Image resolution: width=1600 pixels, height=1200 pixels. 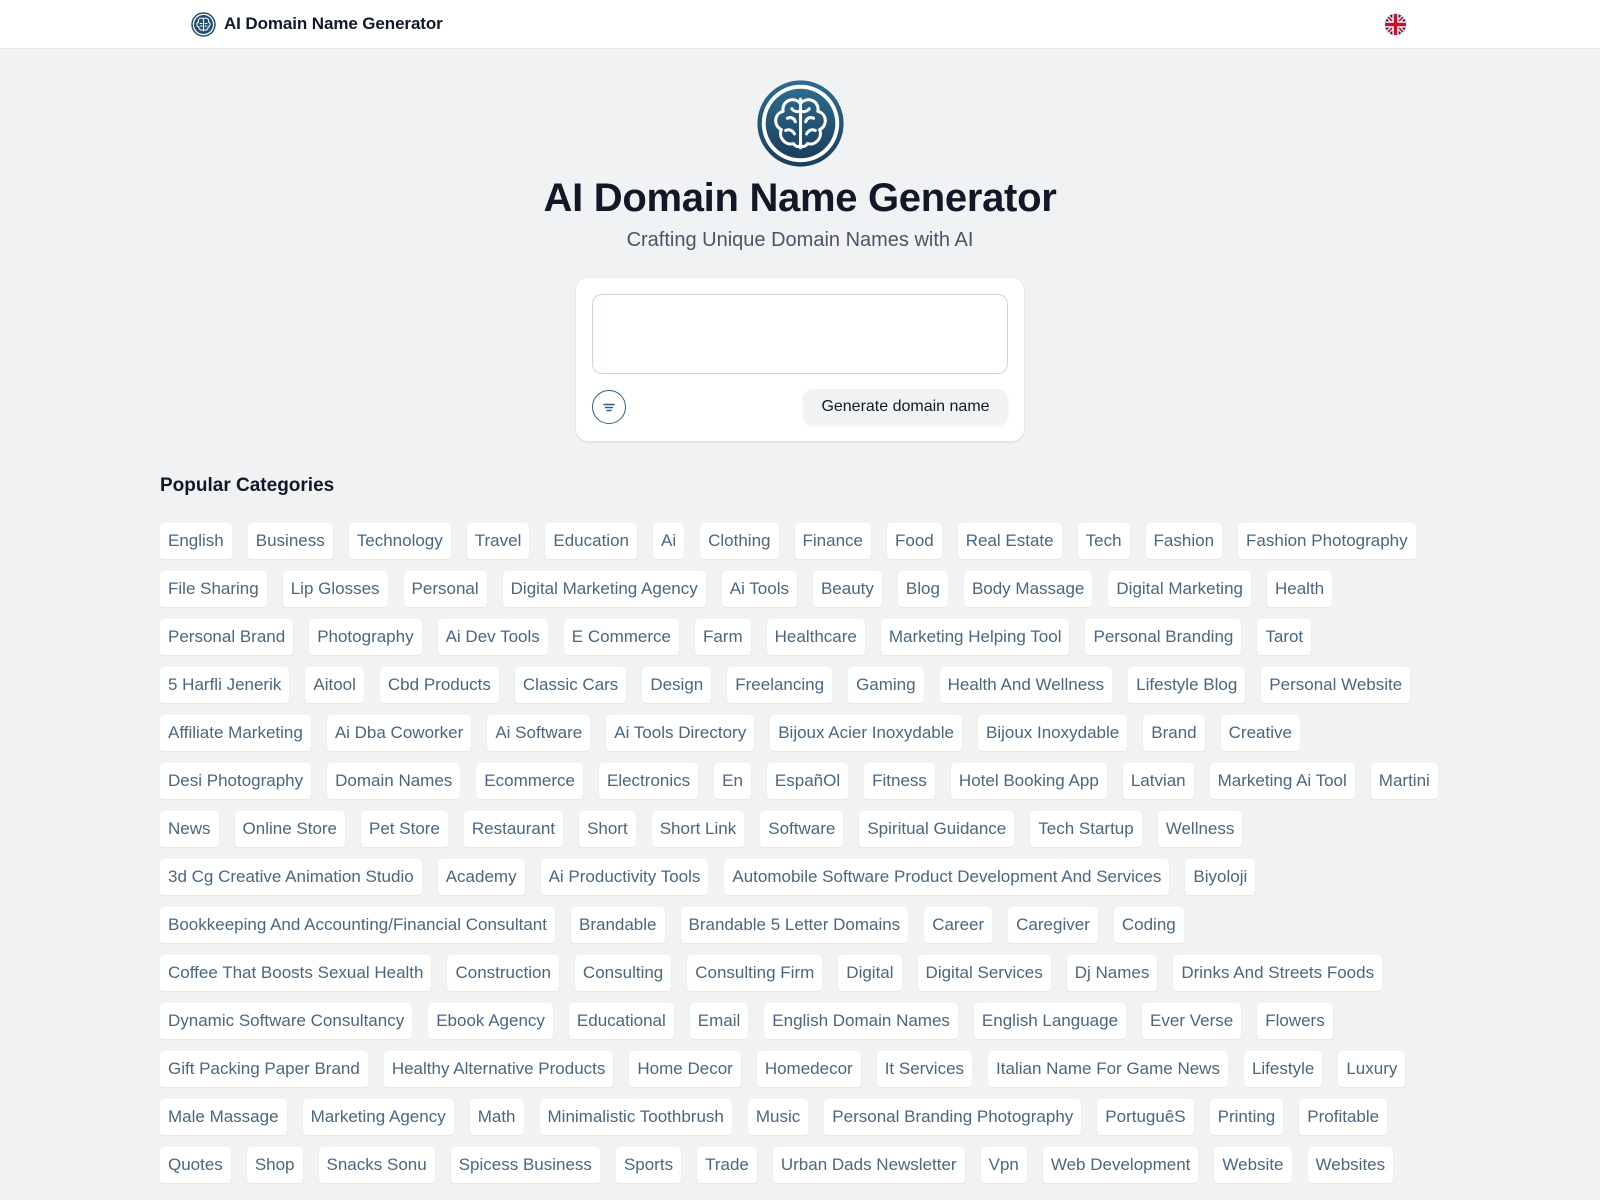 I want to click on category-tag: Pet Store, so click(x=404, y=829).